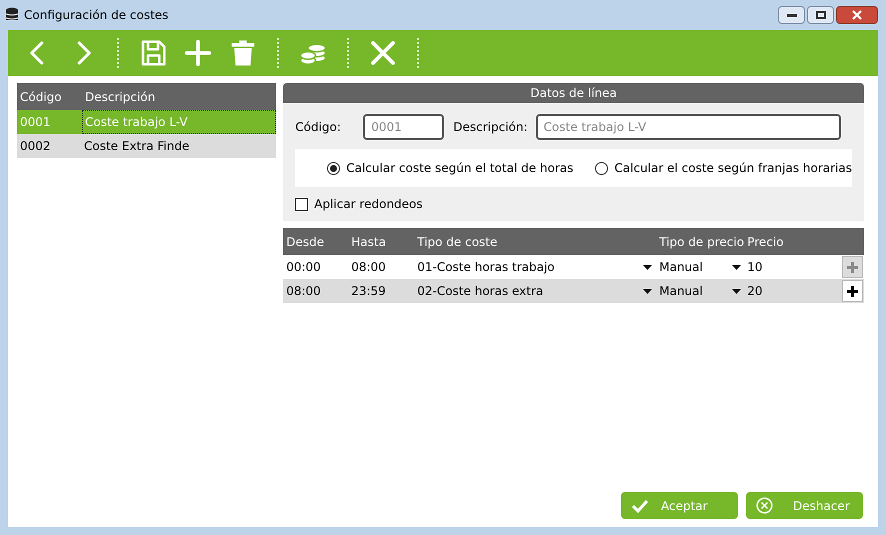  What do you see at coordinates (403, 127) in the screenshot?
I see `code-field: 0001` at bounding box center [403, 127].